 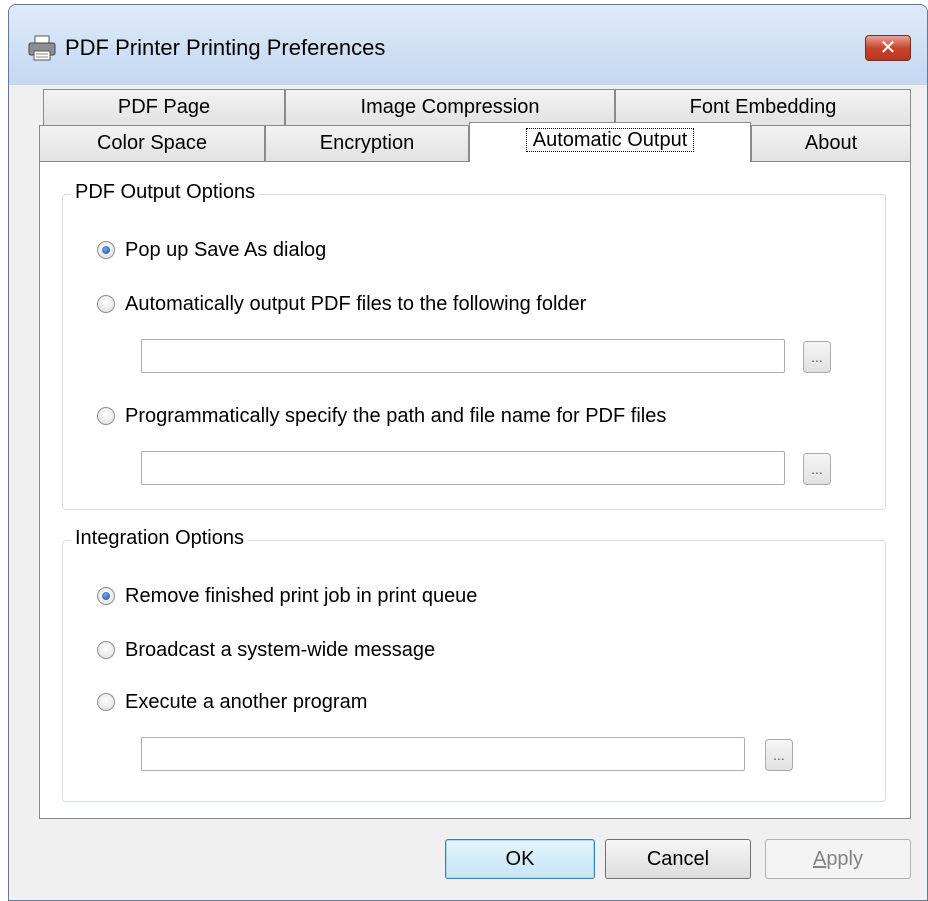 What do you see at coordinates (280, 650) in the screenshot?
I see `radio-label: Broadcast a system-wide message` at bounding box center [280, 650].